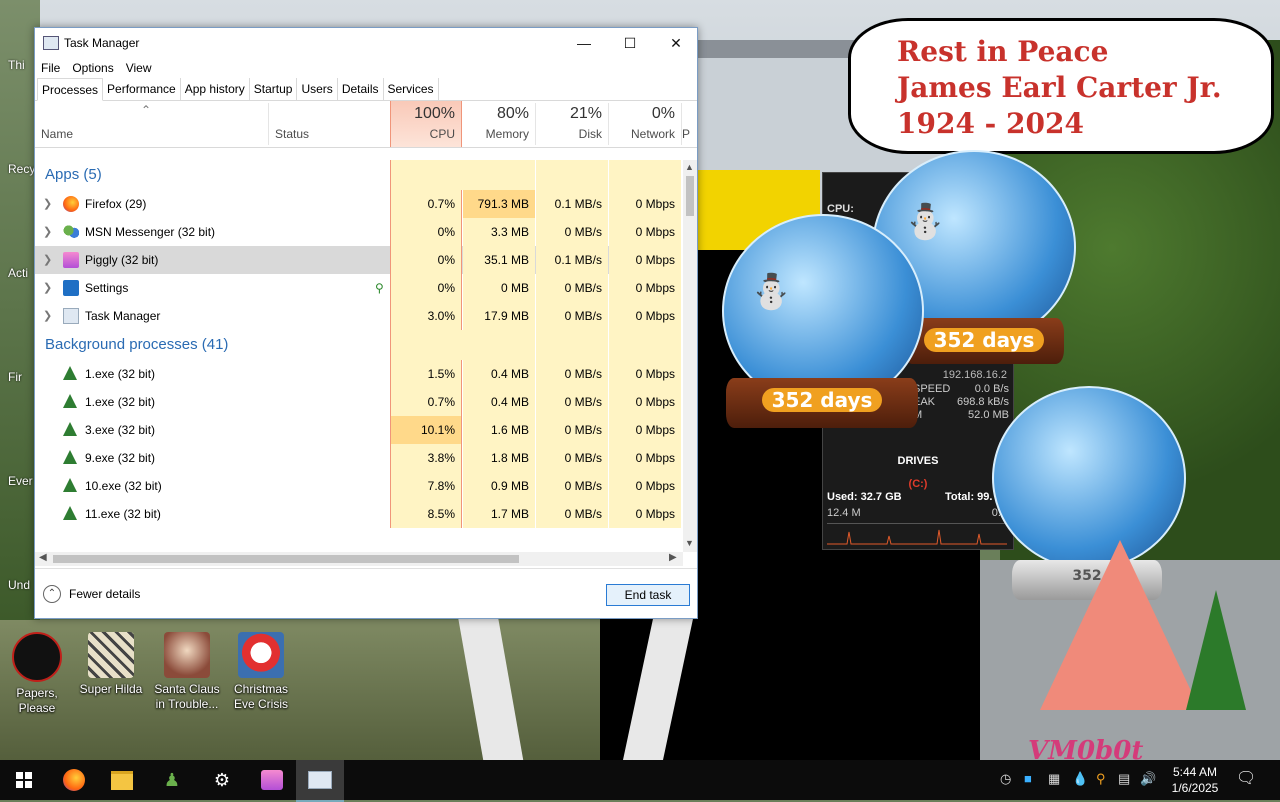 The width and height of the screenshot is (1280, 802). I want to click on process-memory: 1.8 MB, so click(499, 458).